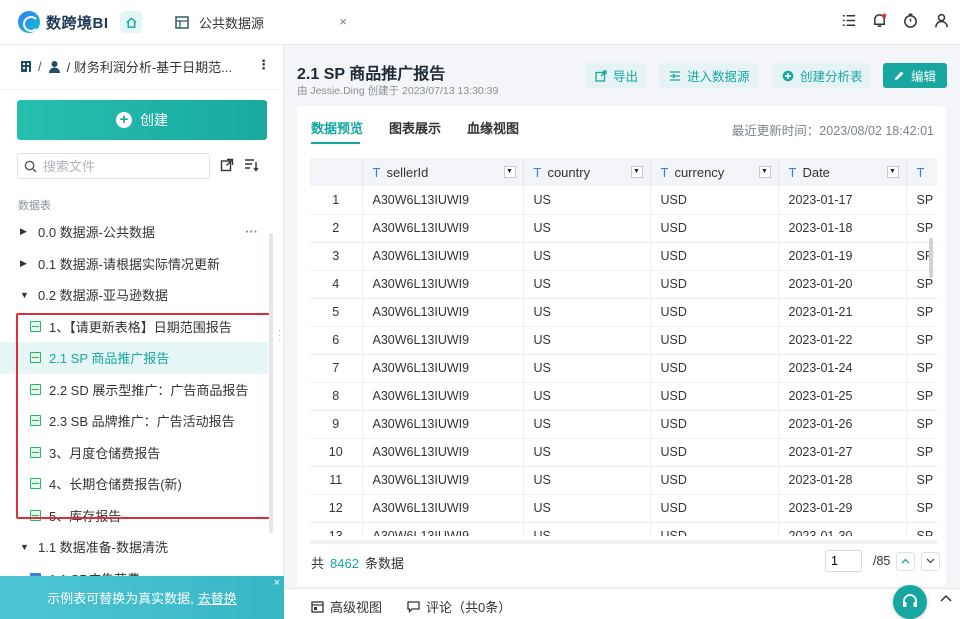 The image size is (960, 619). I want to click on row-index: 5, so click(336, 312).